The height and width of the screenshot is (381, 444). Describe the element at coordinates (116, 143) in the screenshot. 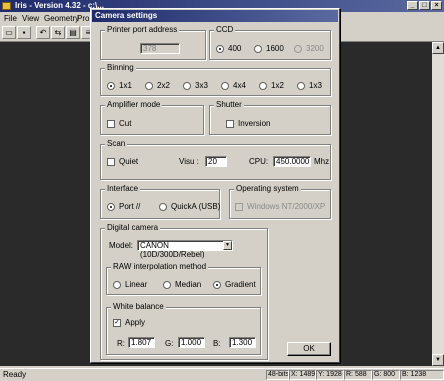

I see `scan-legend: Scan` at that location.